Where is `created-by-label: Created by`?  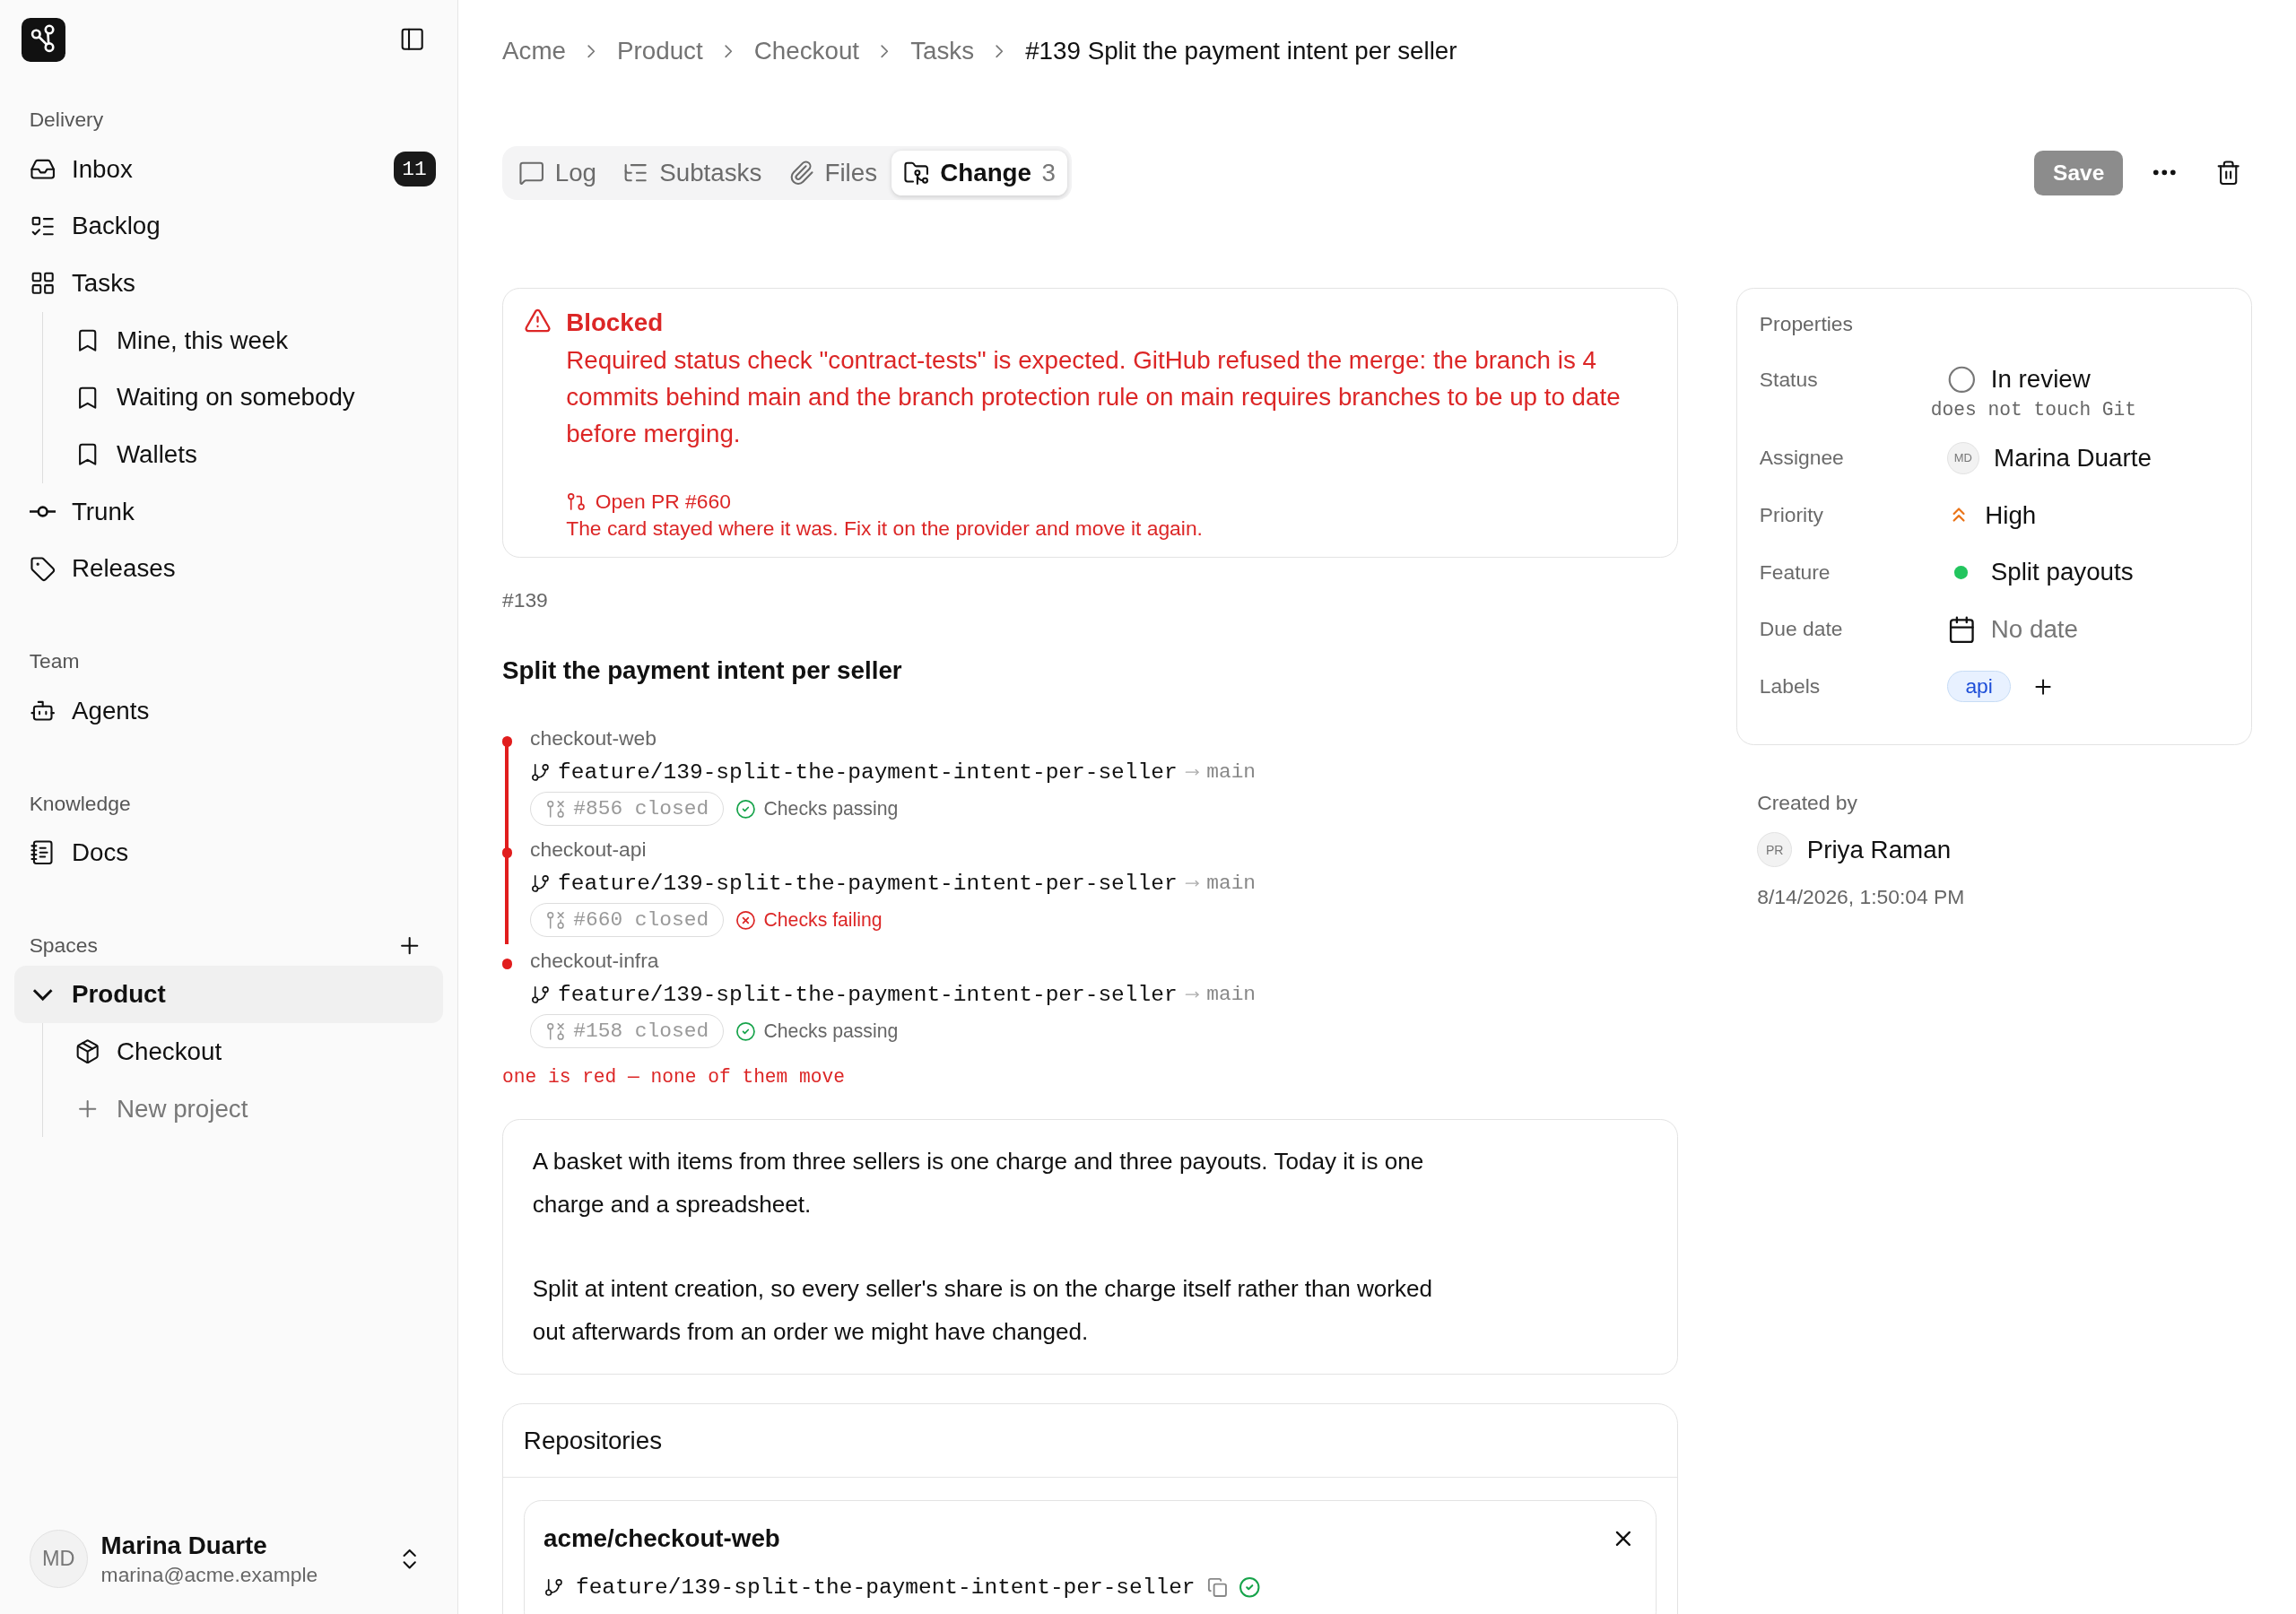 created-by-label: Created by is located at coordinates (1807, 802).